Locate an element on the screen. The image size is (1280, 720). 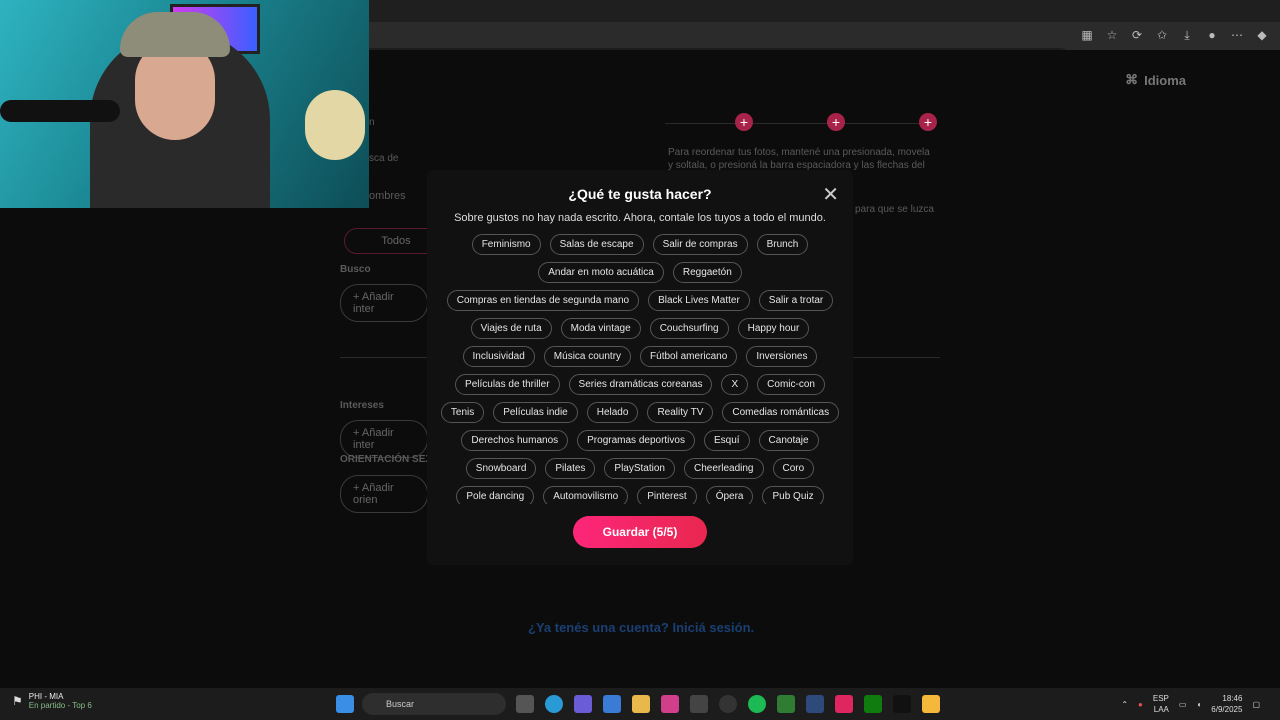
task-view-icon is located at coordinates (525, 704).